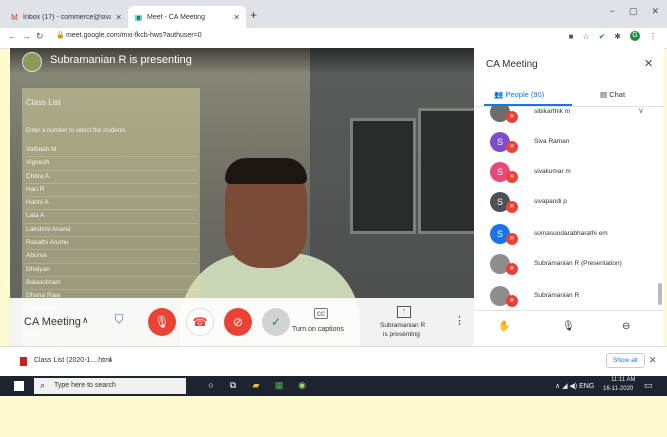  I want to click on mic-icon: 🎙, so click(568, 326).